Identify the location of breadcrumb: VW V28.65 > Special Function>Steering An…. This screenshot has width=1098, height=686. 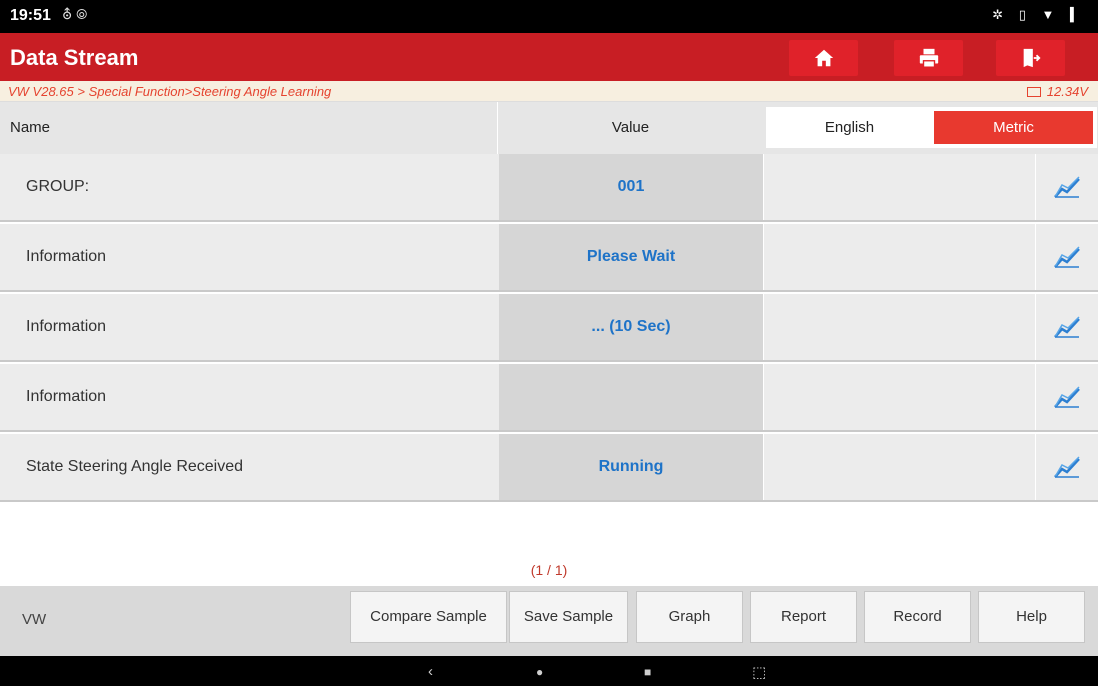
(170, 91).